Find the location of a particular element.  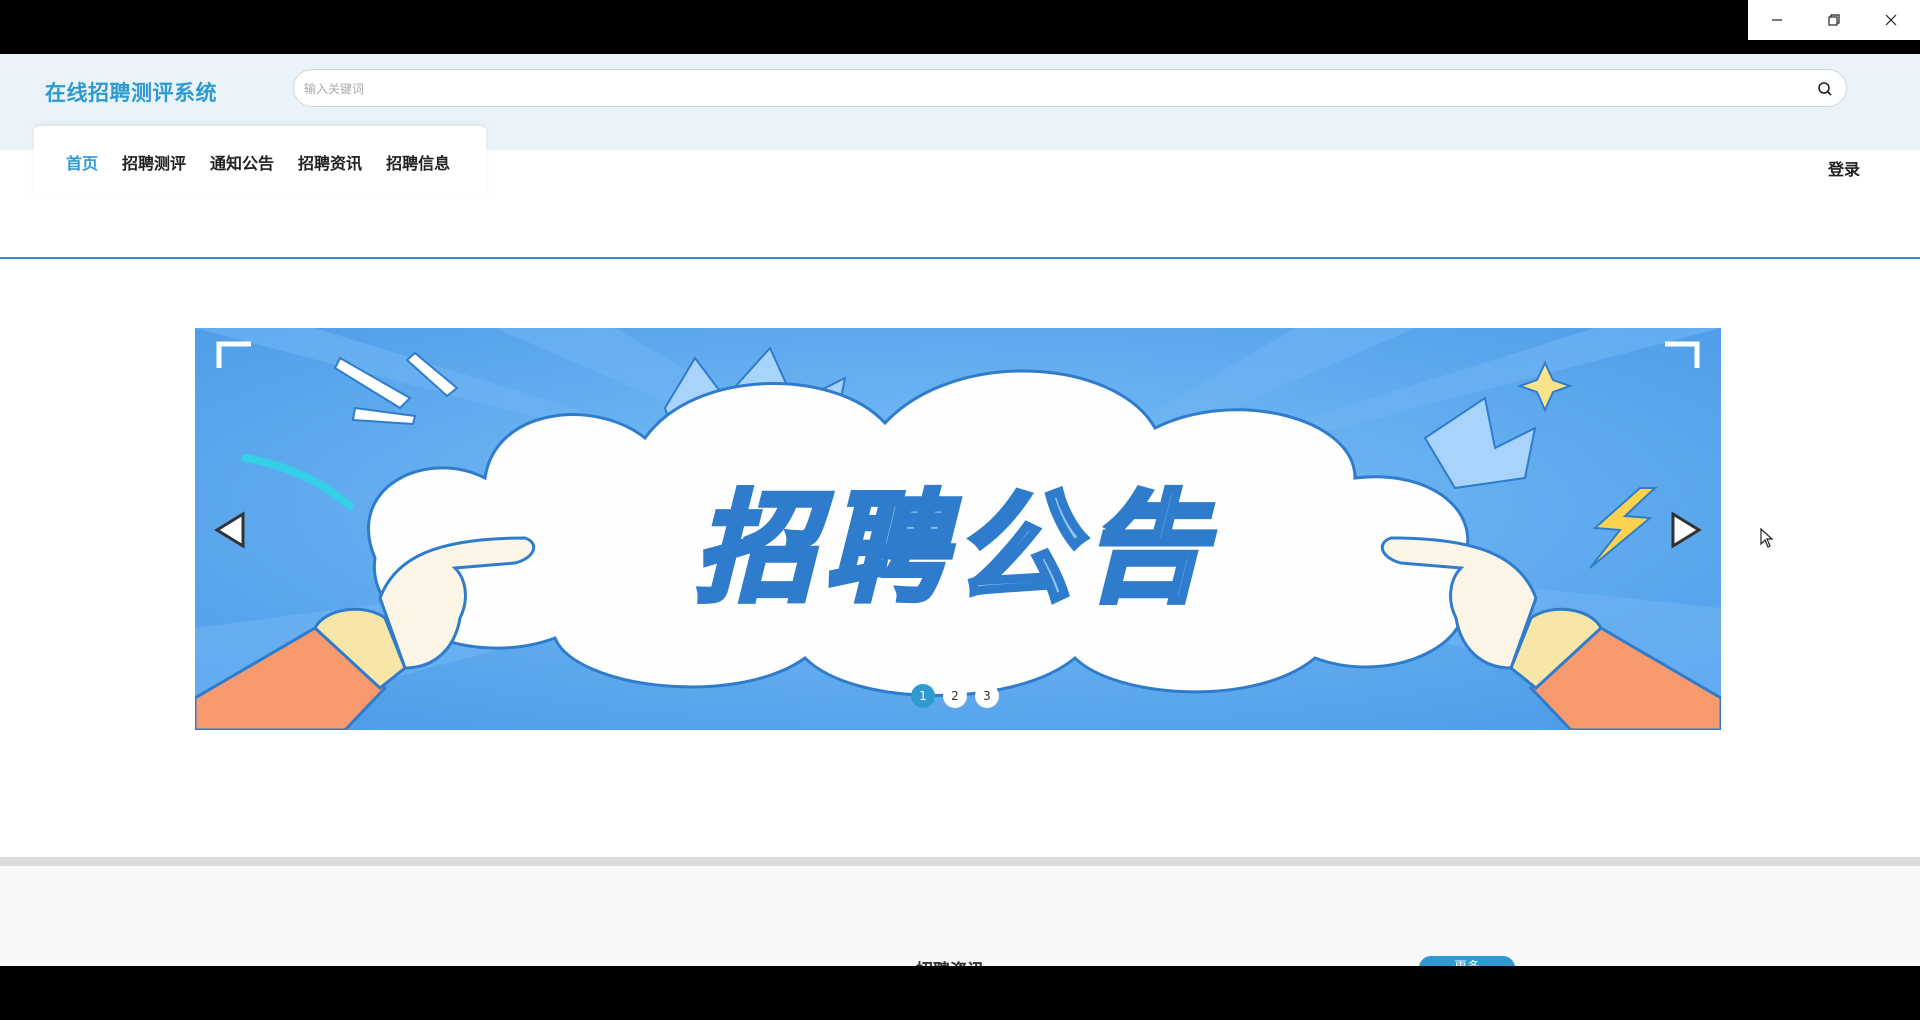

nav-item-notices: 通知公告 is located at coordinates (242, 162).